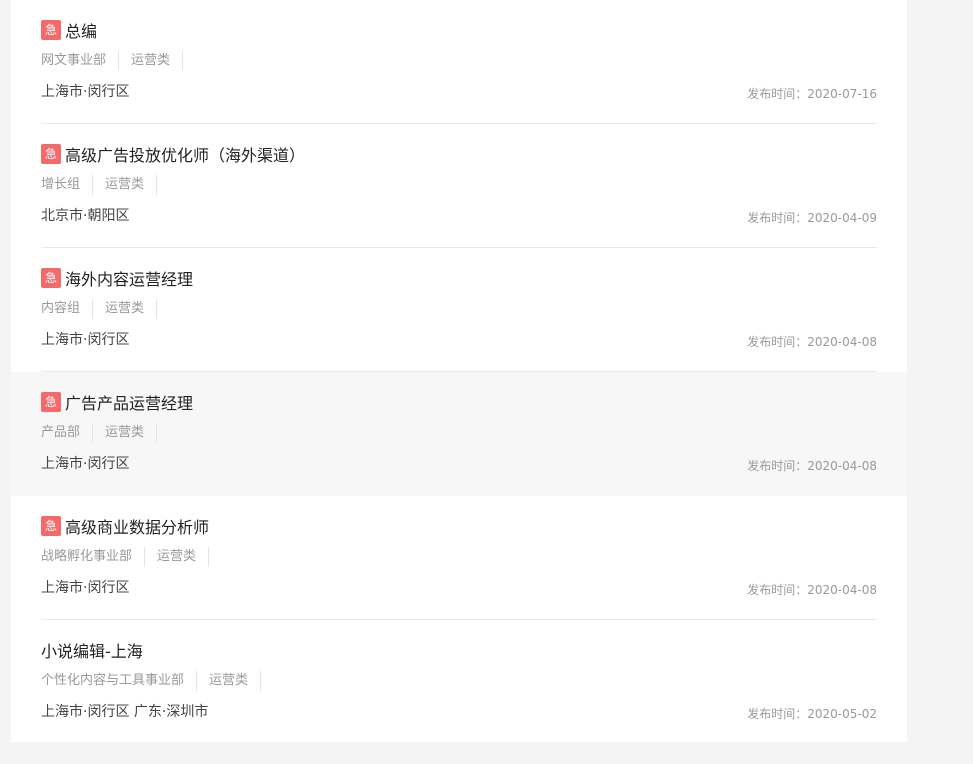  Describe the element at coordinates (185, 154) in the screenshot. I see `job-title: 高级广告投放优化师（海外渠道）` at that location.